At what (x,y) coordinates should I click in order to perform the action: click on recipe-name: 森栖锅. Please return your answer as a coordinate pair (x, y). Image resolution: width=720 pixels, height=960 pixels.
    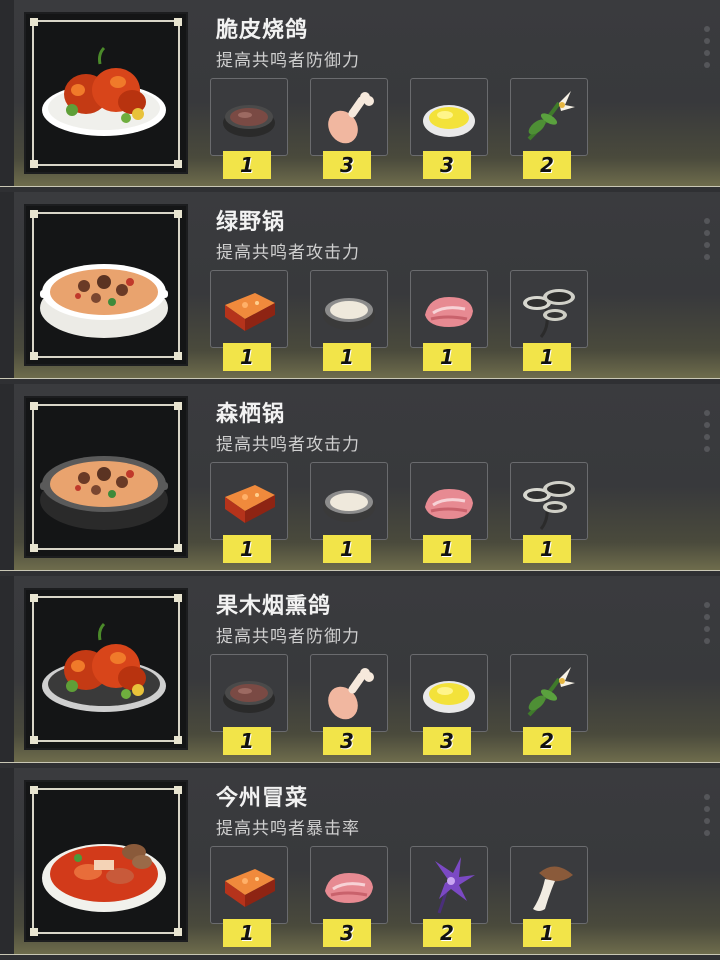
    Looking at the image, I should click on (251, 414).